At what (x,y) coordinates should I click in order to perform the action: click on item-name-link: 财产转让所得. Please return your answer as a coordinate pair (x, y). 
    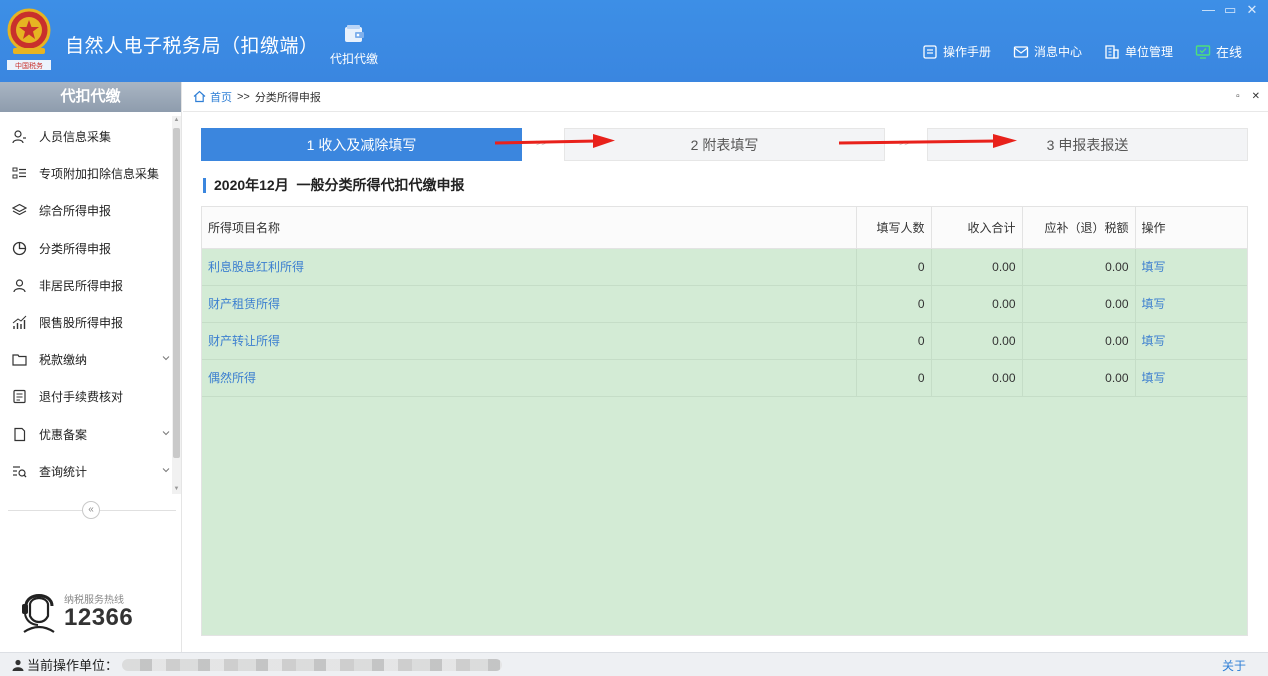
    Looking at the image, I should click on (244, 341).